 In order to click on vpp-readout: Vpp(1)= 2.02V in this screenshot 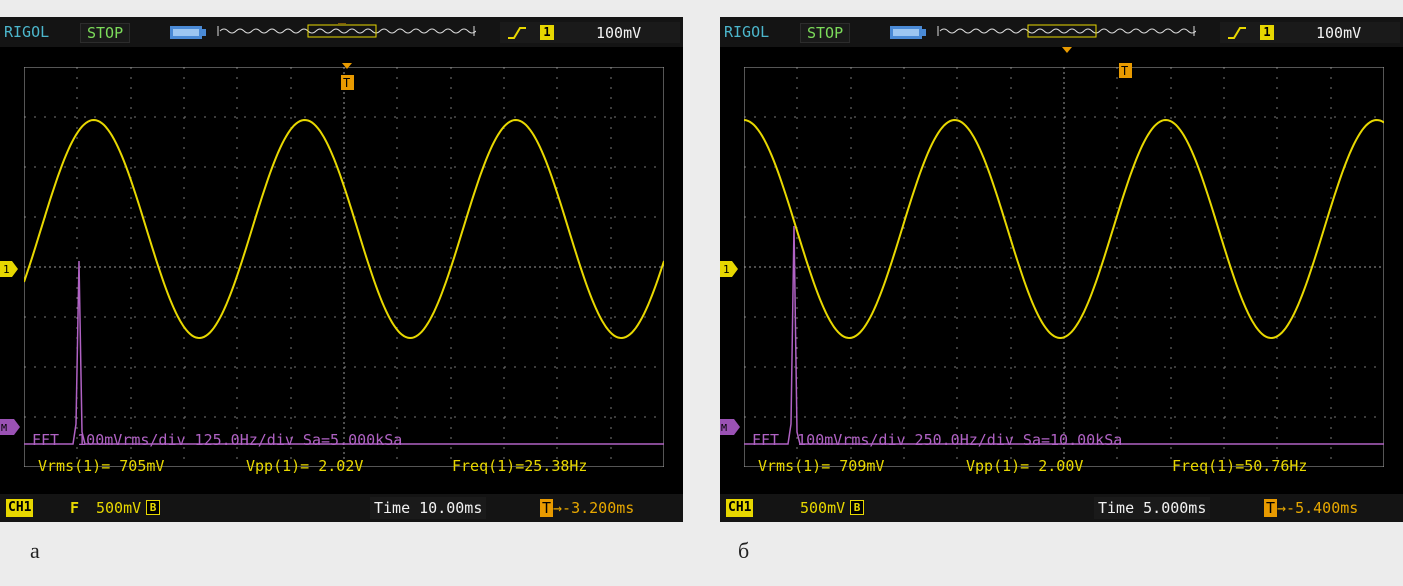, I will do `click(305, 466)`.